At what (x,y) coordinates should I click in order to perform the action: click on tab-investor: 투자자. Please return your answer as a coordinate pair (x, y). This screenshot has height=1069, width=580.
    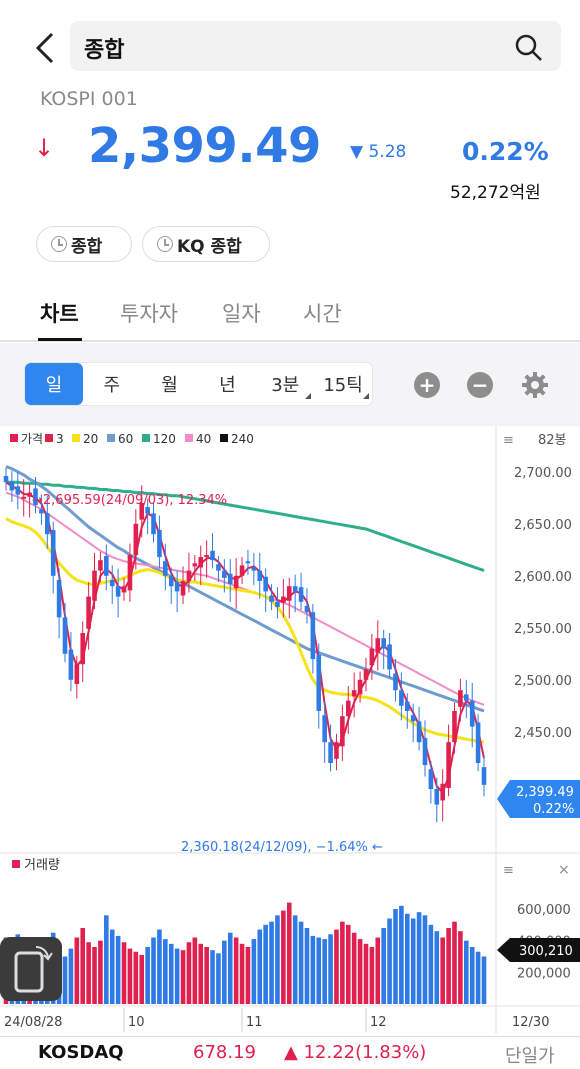
    Looking at the image, I should click on (149, 313).